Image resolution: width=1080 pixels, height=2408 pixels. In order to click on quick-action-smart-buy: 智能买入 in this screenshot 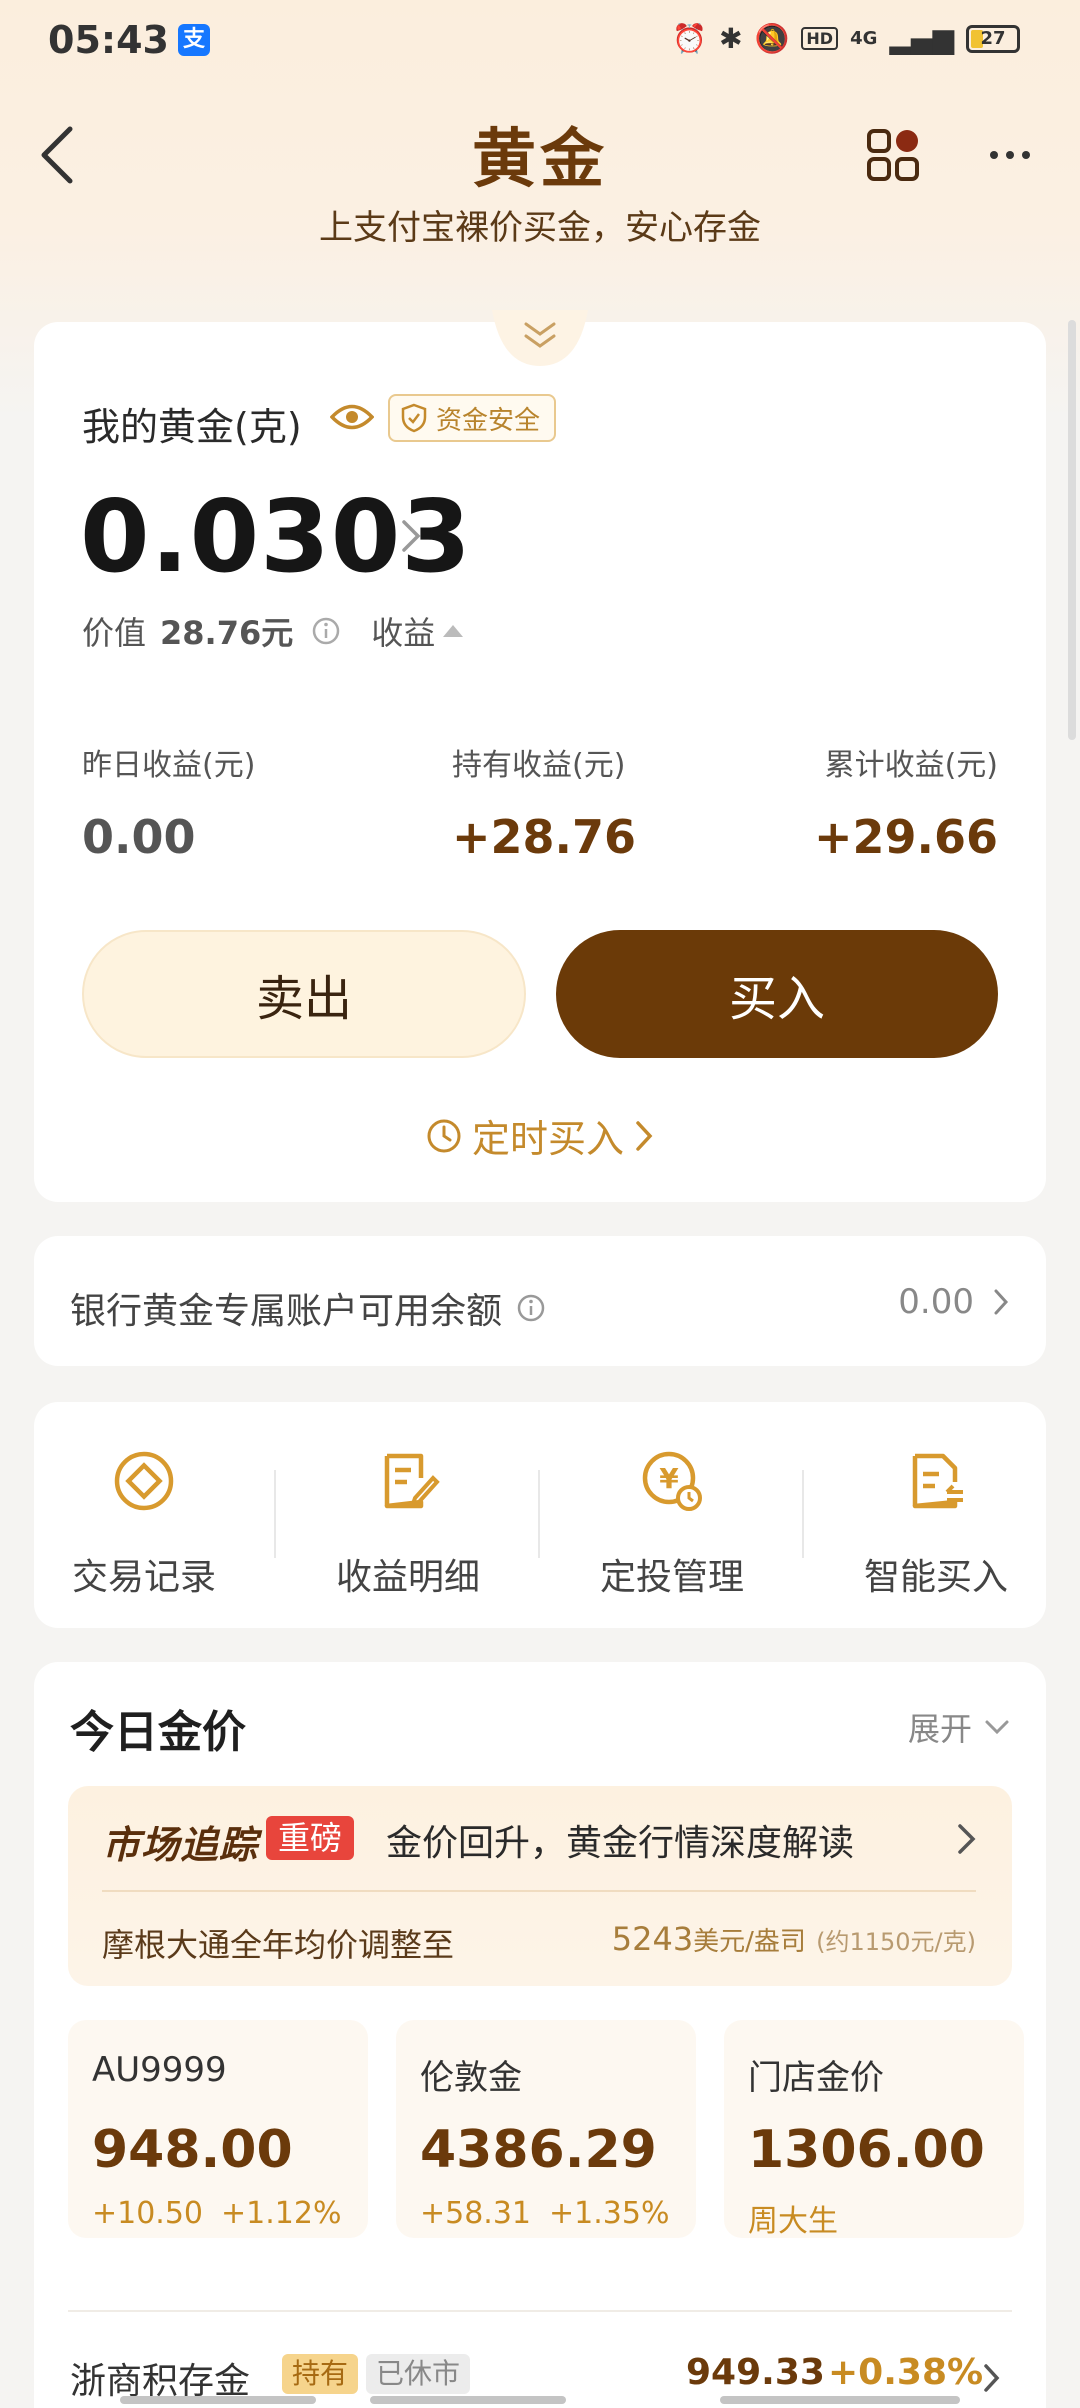, I will do `click(936, 1524)`.